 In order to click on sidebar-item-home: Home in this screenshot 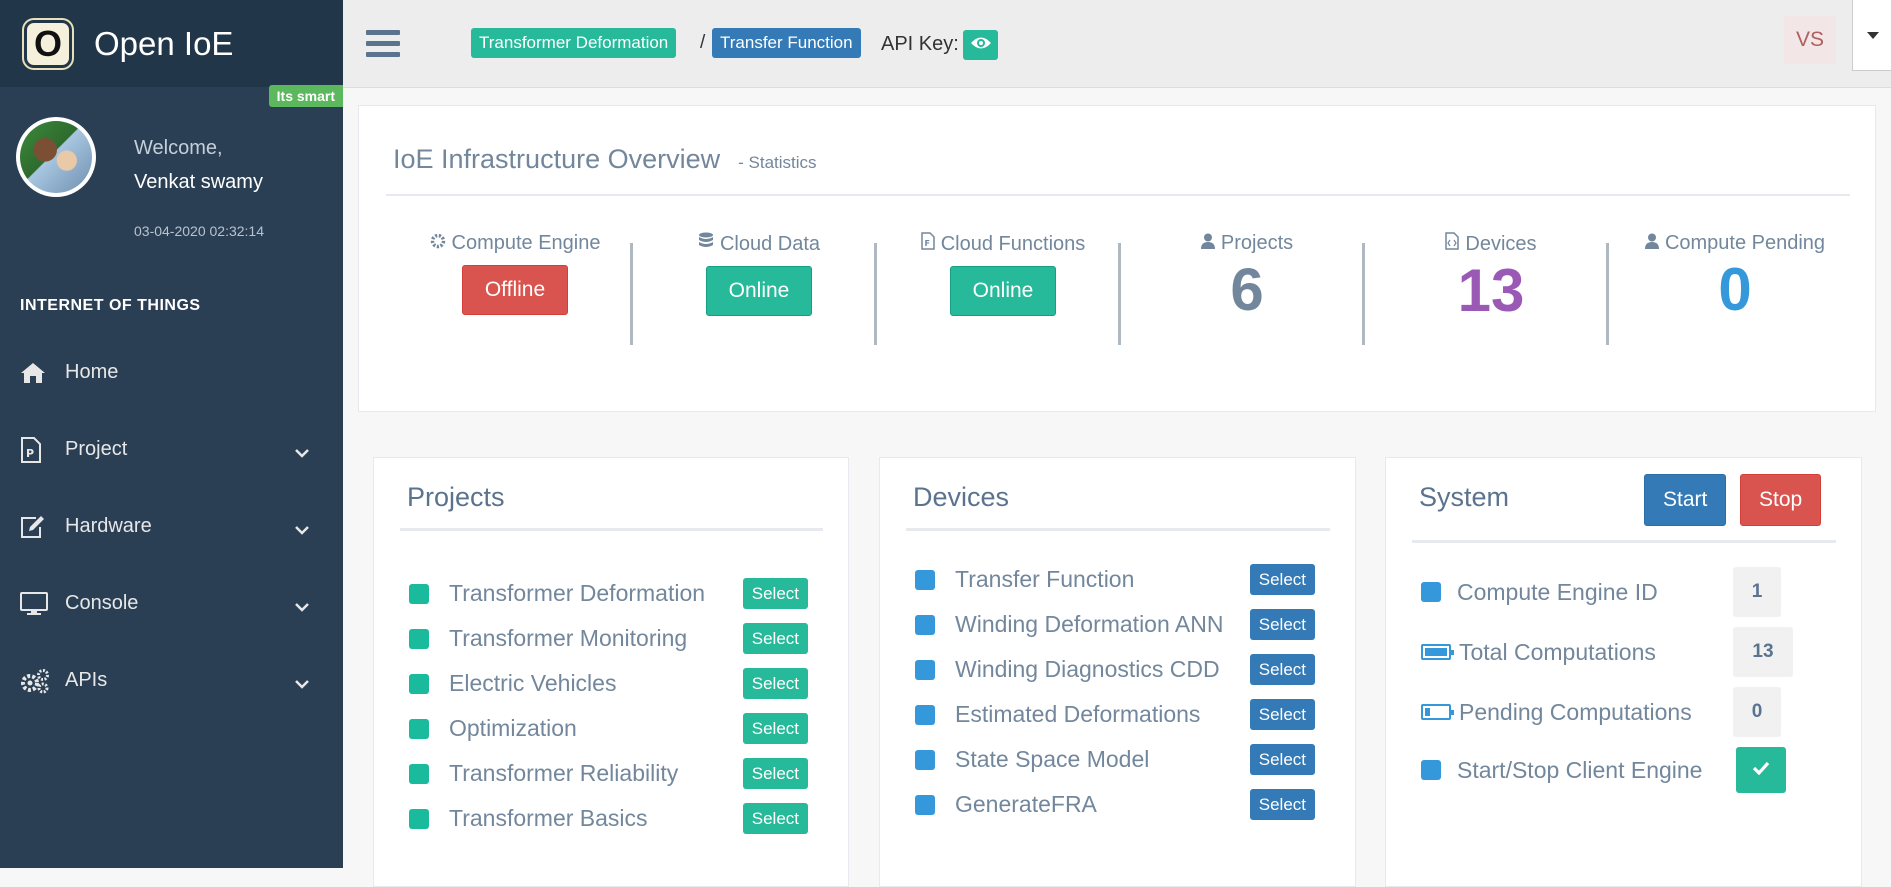, I will do `click(171, 372)`.